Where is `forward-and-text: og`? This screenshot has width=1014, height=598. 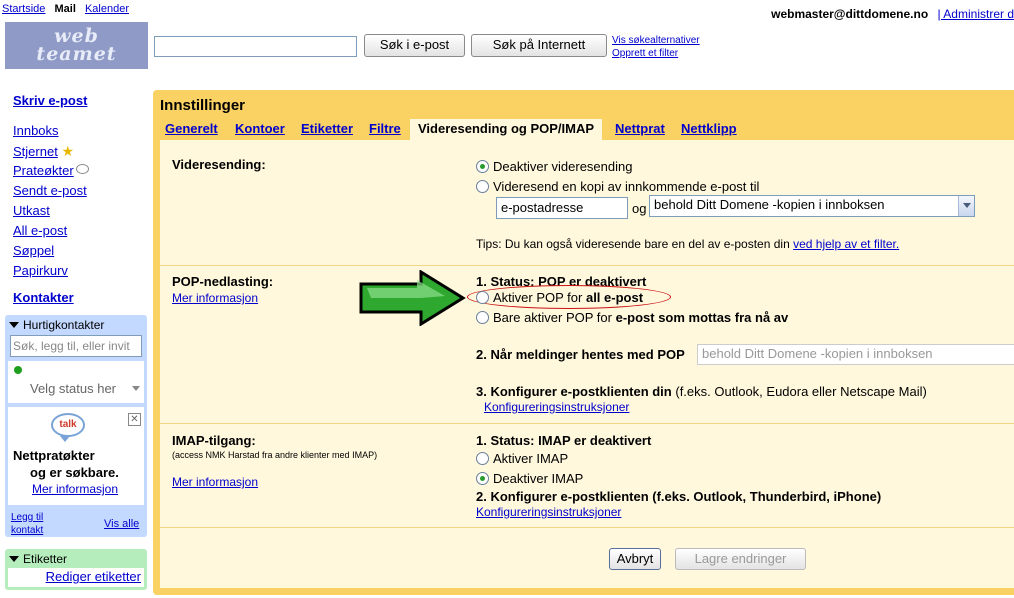
forward-and-text: og is located at coordinates (639, 208).